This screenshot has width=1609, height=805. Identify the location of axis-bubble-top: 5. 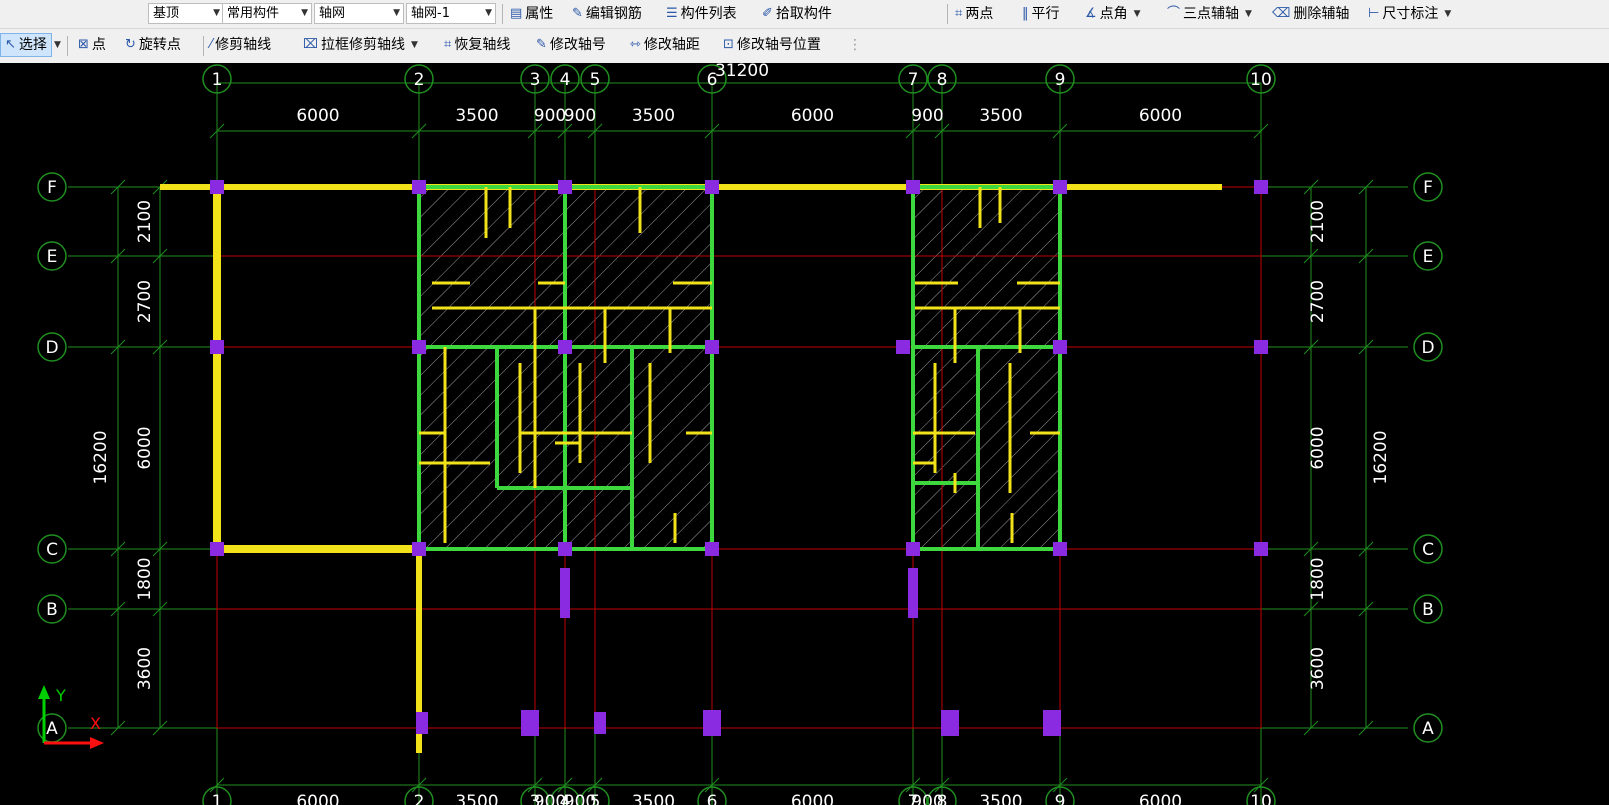
(595, 80).